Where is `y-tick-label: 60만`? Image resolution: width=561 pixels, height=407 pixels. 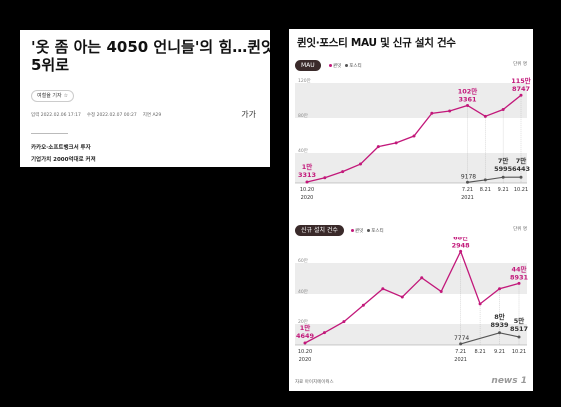
y-tick-label: 60만 is located at coordinates (303, 260).